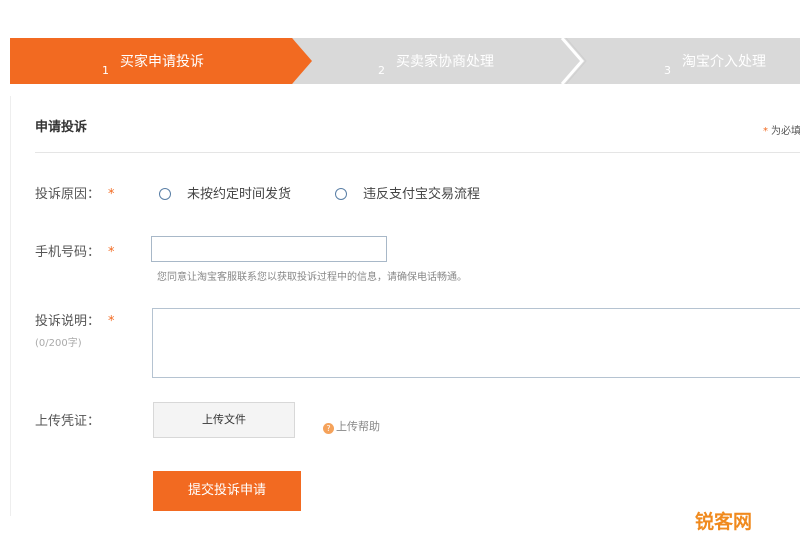 This screenshot has height=550, width=800. What do you see at coordinates (439, 61) in the screenshot?
I see `step-arrows` at bounding box center [439, 61].